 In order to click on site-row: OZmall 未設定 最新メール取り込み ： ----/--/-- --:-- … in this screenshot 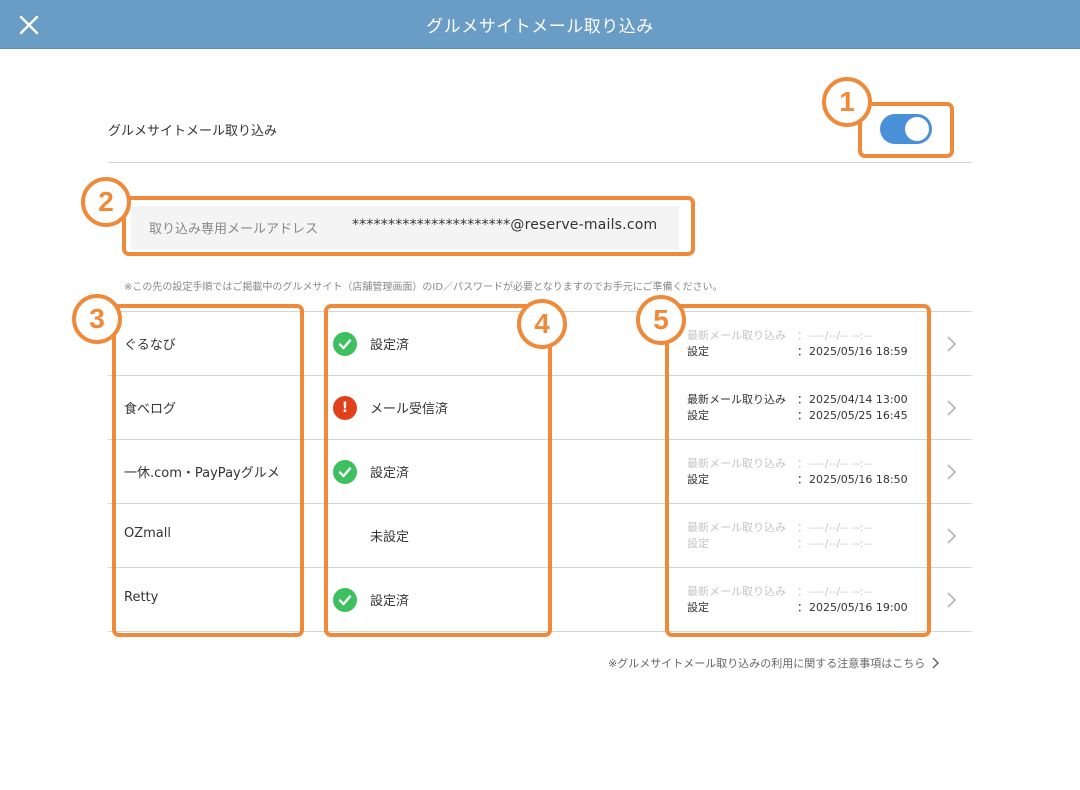, I will do `click(540, 536)`.